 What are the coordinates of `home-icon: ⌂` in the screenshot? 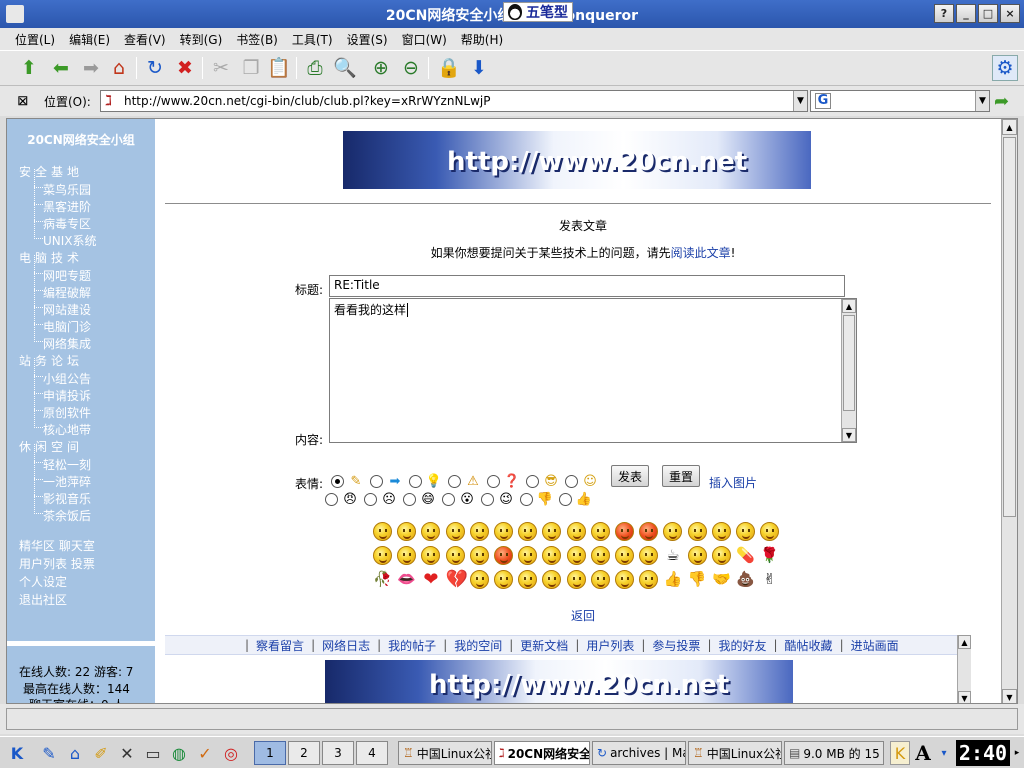 It's located at (119, 68).